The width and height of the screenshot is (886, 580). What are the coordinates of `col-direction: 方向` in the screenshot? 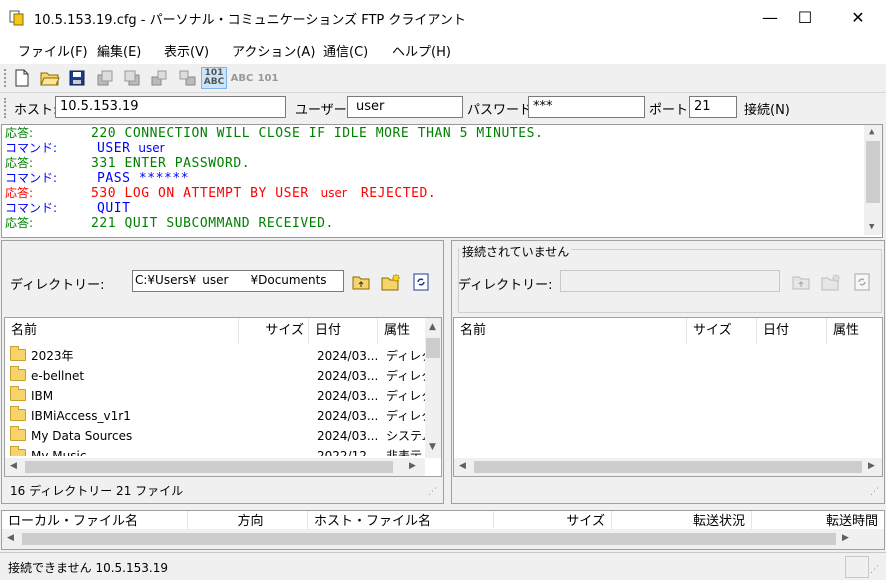 It's located at (248, 520).